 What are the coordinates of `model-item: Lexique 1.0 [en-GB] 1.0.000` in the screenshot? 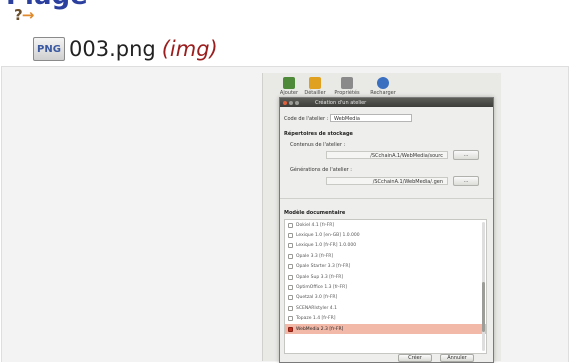 It's located at (385, 235).